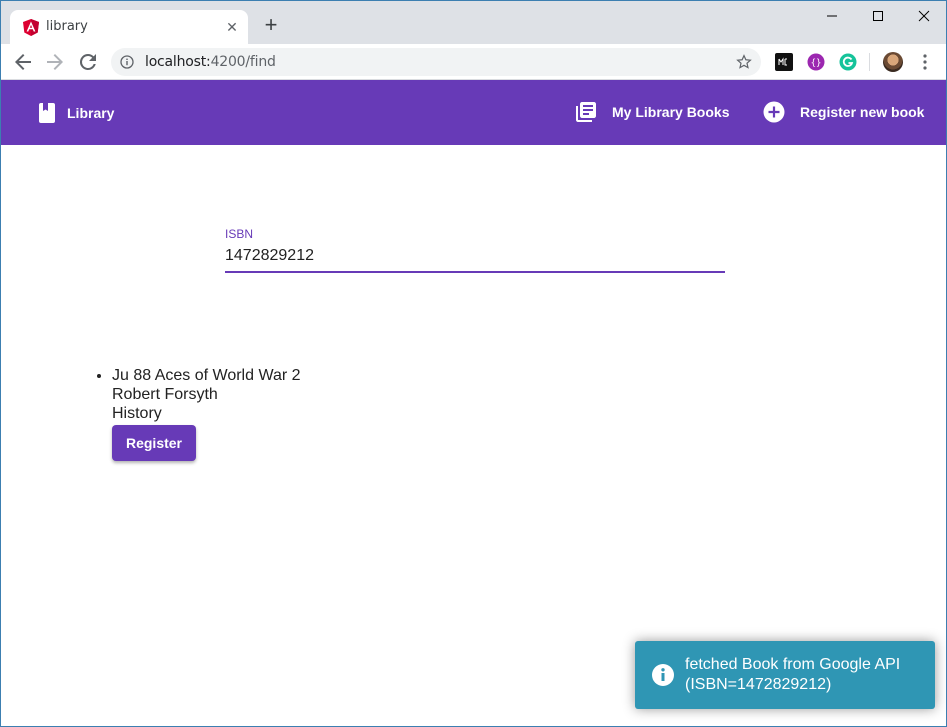 The width and height of the screenshot is (947, 727). I want to click on browser-toolbar: localhost:4200/find {}, so click(473, 62).